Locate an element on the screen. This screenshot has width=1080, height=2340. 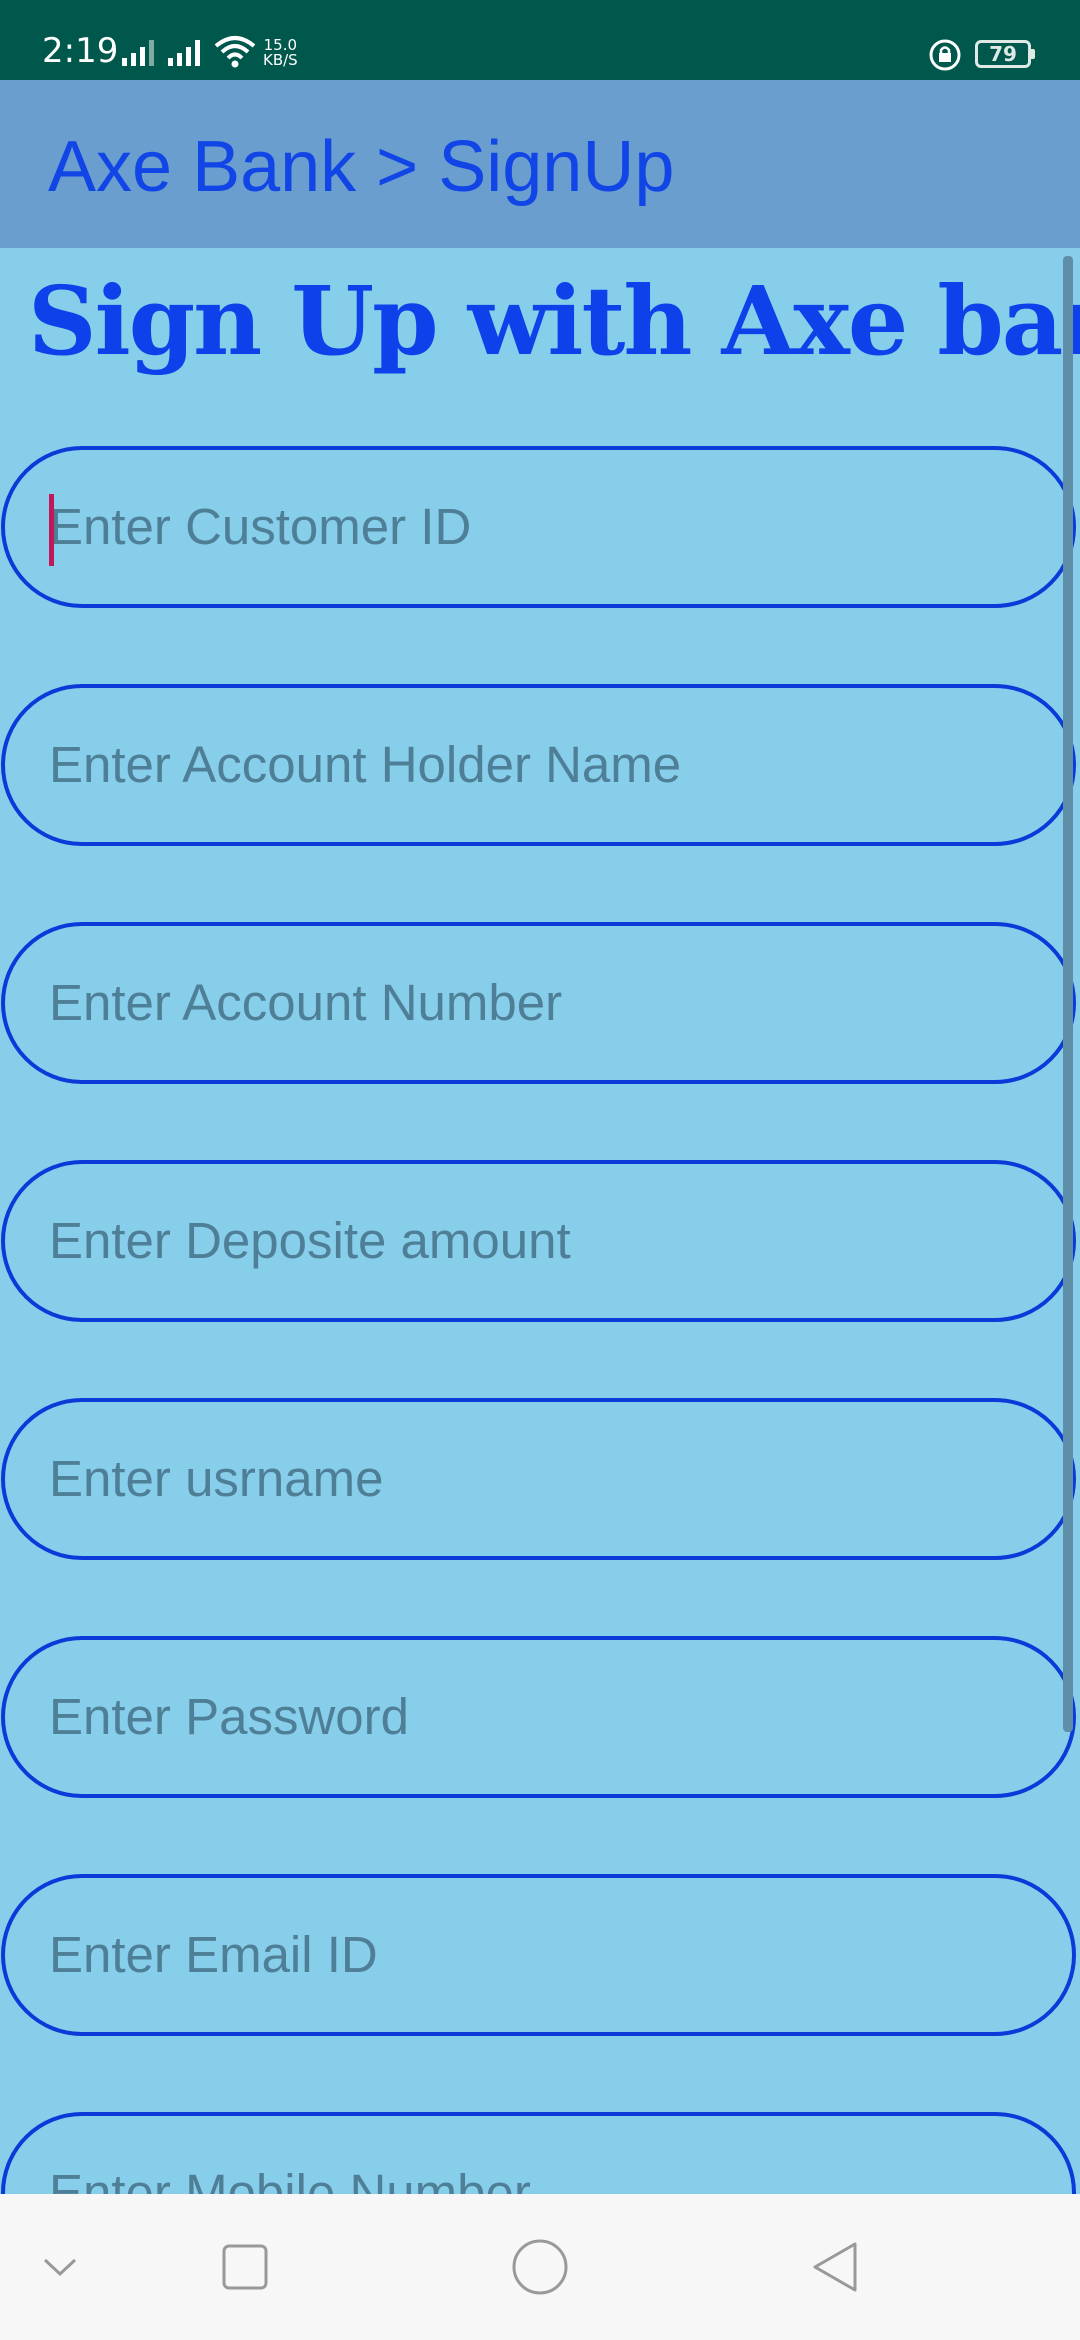
rotation-lock-icon is located at coordinates (945, 55).